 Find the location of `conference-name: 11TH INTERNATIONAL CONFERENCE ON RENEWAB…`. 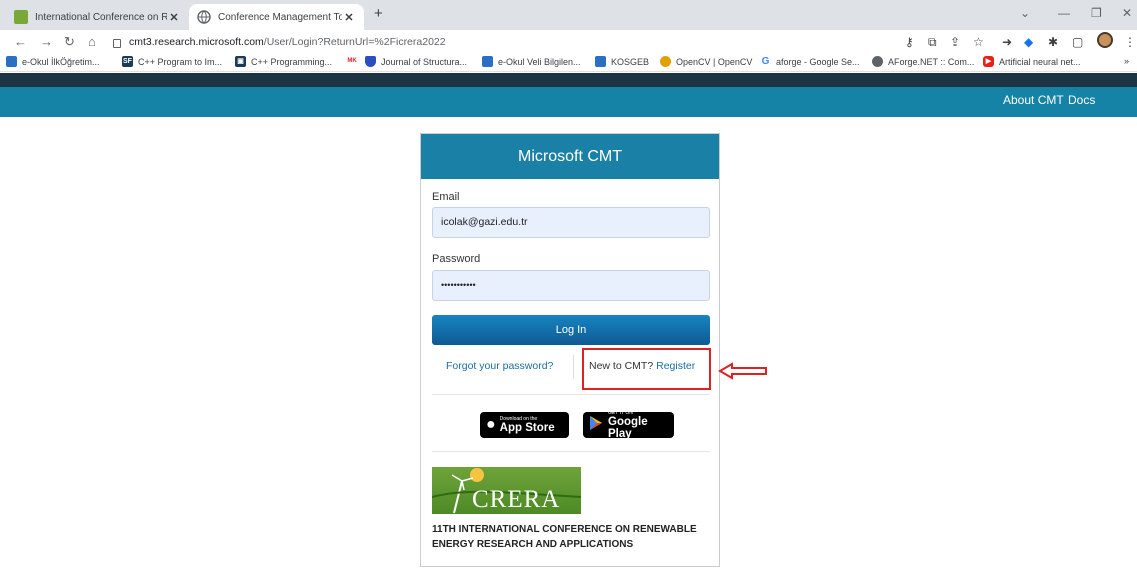

conference-name: 11TH INTERNATIONAL CONFERENCE ON RENEWAB… is located at coordinates (564, 537).